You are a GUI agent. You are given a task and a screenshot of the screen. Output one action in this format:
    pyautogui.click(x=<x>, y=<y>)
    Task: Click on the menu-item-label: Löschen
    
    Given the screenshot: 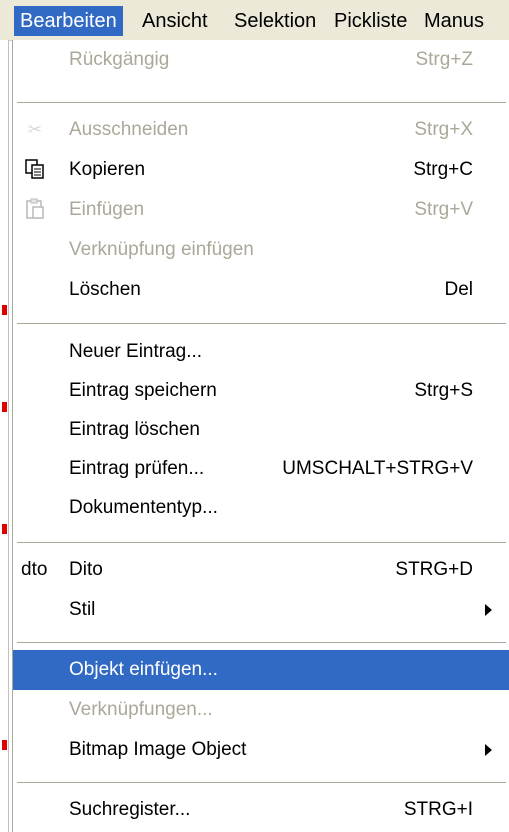 What is the action you would take?
    pyautogui.click(x=105, y=289)
    